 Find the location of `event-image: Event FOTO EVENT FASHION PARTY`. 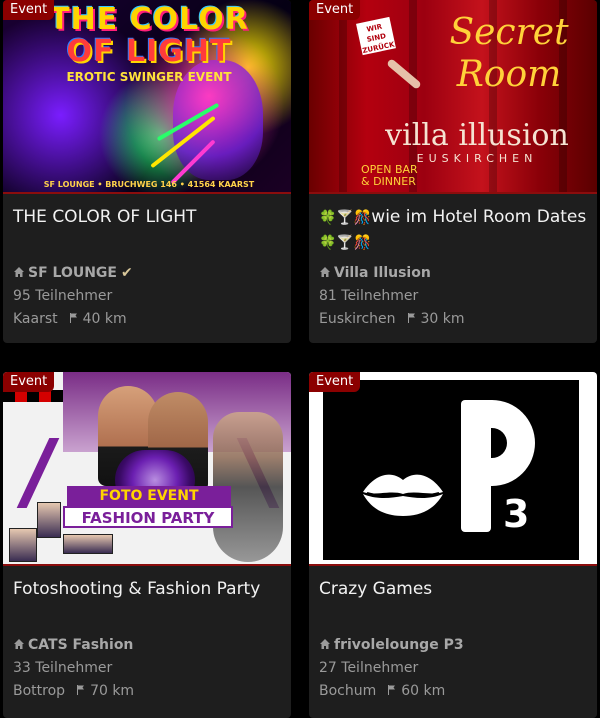

event-image: Event FOTO EVENT FASHION PARTY is located at coordinates (147, 469).